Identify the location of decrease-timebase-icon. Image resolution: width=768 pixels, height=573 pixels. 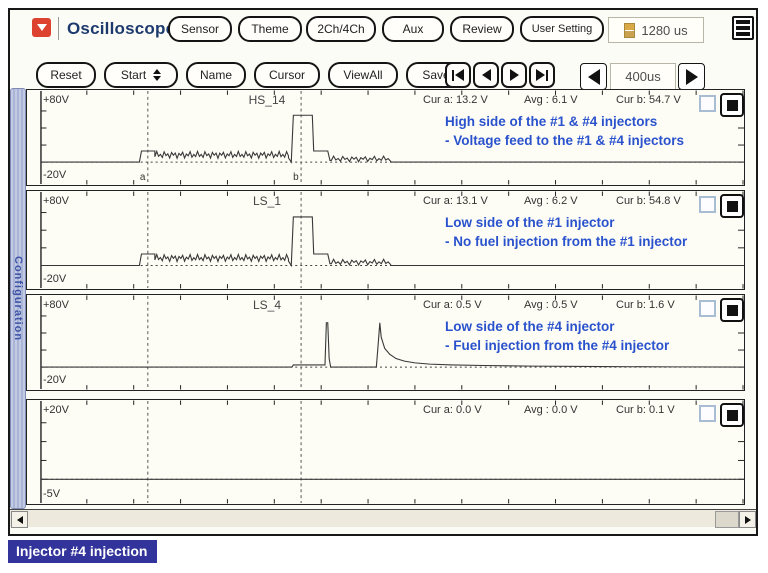
(593, 76).